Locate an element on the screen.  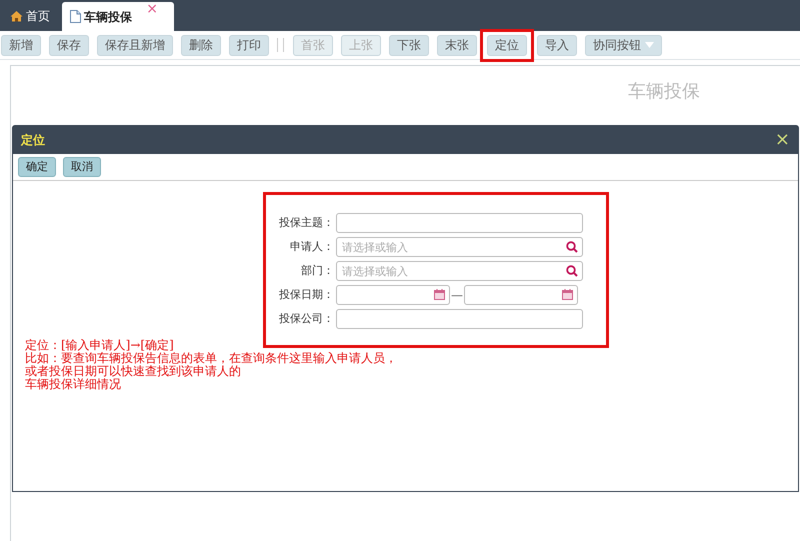
home-icon is located at coordinates (16, 16).